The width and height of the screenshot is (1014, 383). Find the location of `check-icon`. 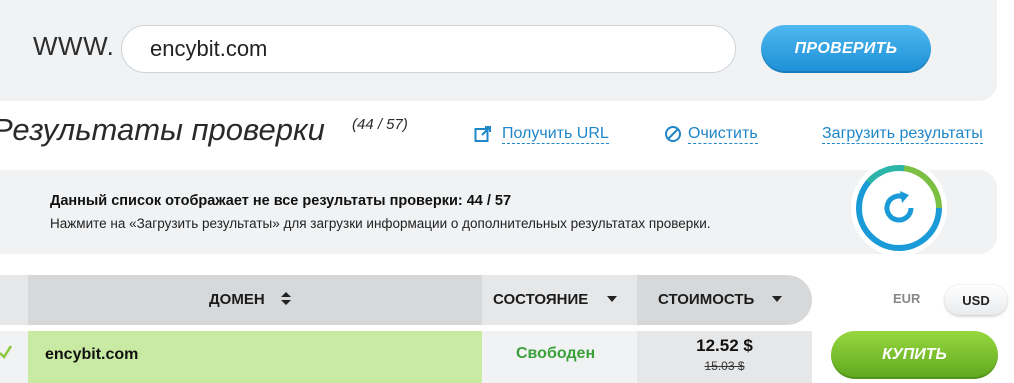

check-icon is located at coordinates (6, 352).